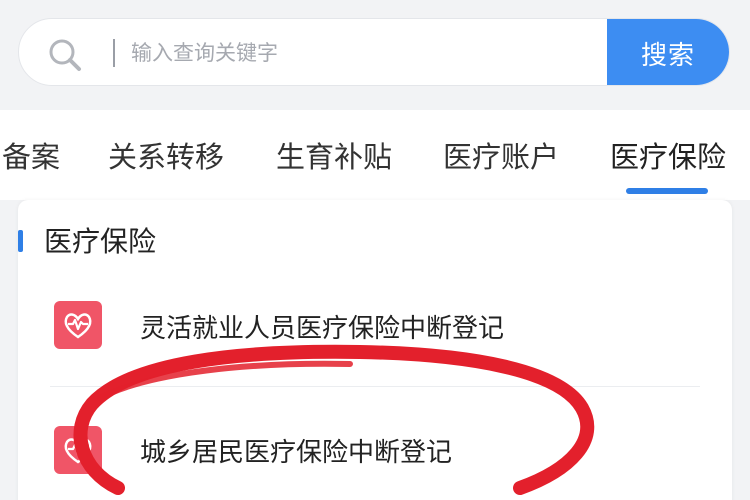 The height and width of the screenshot is (500, 750). I want to click on list-divider, so click(375, 386).